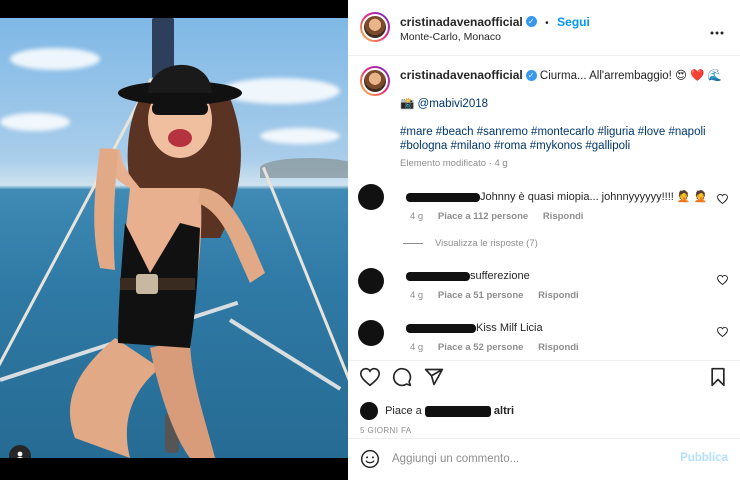  Describe the element at coordinates (481, 347) in the screenshot. I see `comment-likes: Piace a 52 persone` at that location.